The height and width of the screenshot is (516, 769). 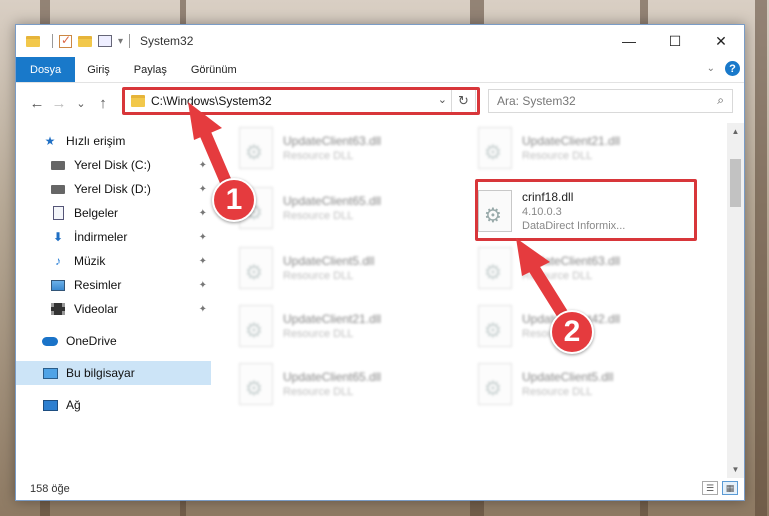 What do you see at coordinates (113, 405) in the screenshot?
I see `sidebar-item-network: Ağ` at bounding box center [113, 405].